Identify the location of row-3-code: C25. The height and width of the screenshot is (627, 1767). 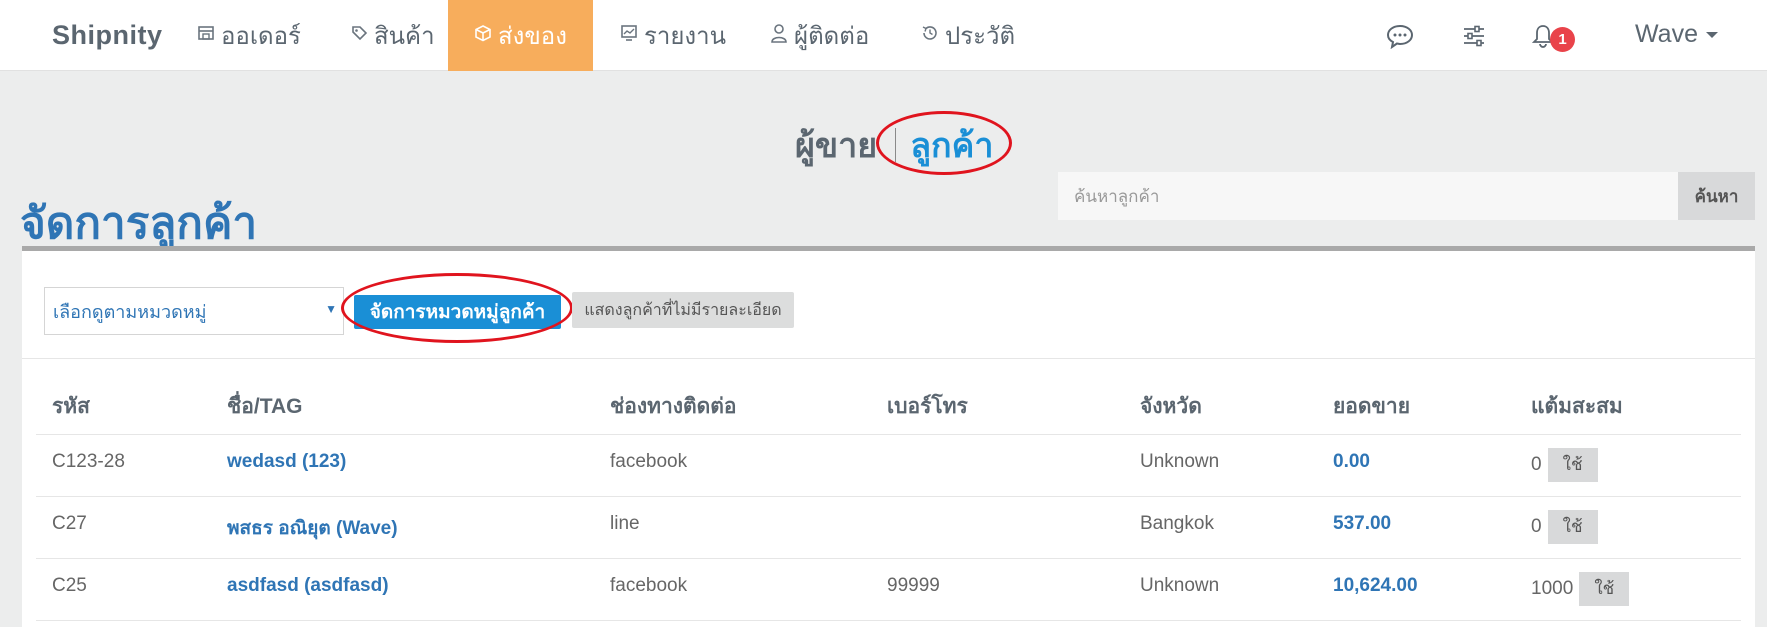
(69, 585).